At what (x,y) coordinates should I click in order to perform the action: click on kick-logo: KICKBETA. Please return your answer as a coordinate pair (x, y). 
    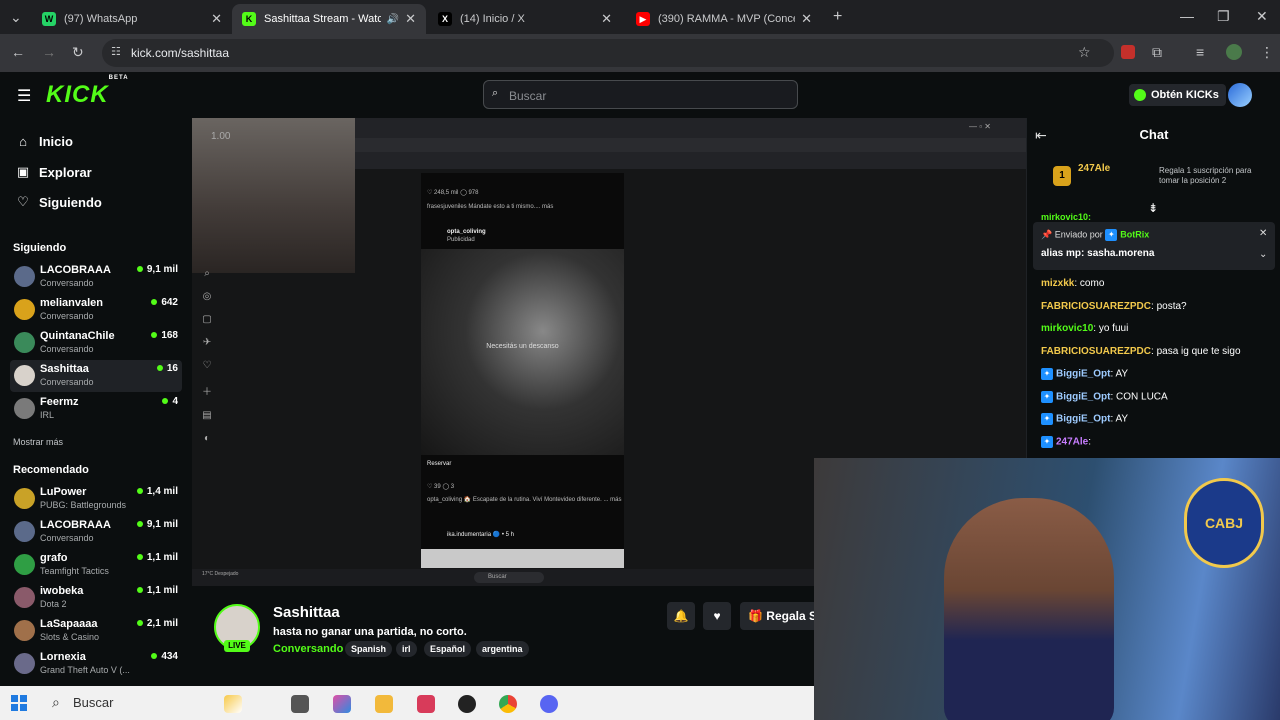
    Looking at the image, I should click on (87, 92).